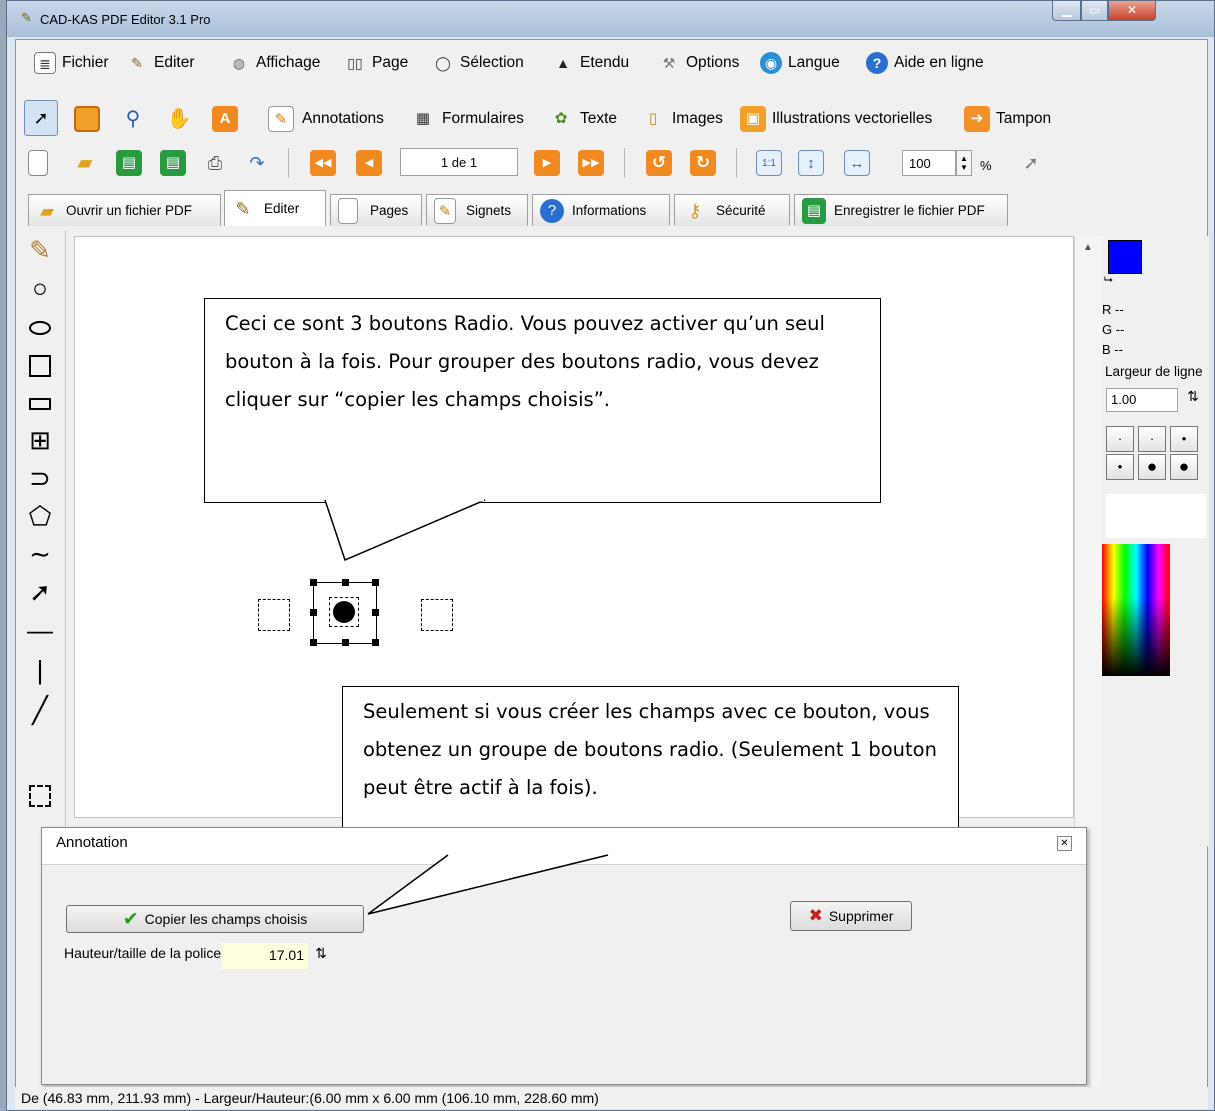 This screenshot has height=1111, width=1215. What do you see at coordinates (699, 63) in the screenshot?
I see `menu-options: ⚒ Options` at bounding box center [699, 63].